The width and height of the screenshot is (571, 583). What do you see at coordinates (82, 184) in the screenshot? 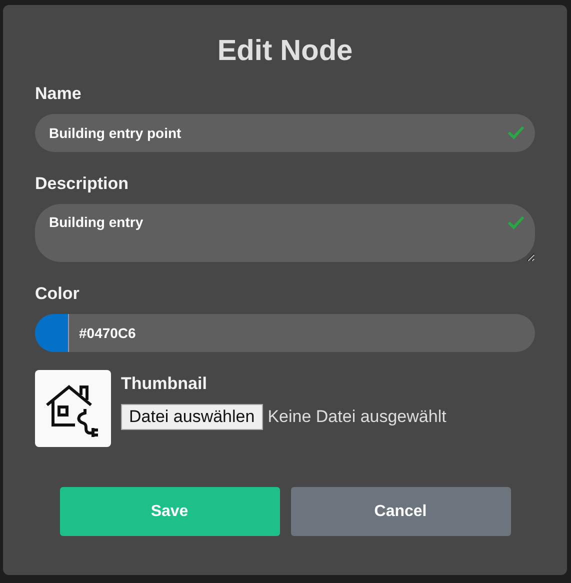
I see `field-label: Description` at bounding box center [82, 184].